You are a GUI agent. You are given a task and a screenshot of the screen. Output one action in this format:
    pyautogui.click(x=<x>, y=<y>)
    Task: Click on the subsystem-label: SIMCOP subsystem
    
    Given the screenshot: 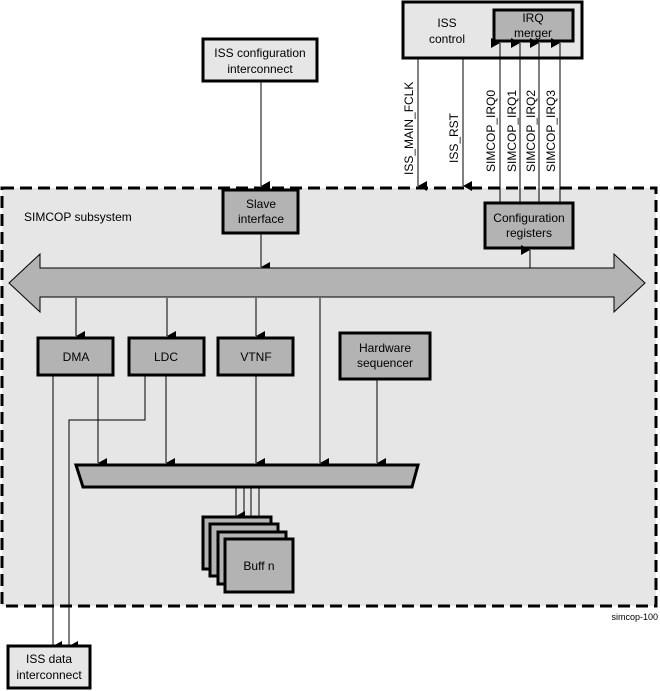 What is the action you would take?
    pyautogui.click(x=78, y=217)
    